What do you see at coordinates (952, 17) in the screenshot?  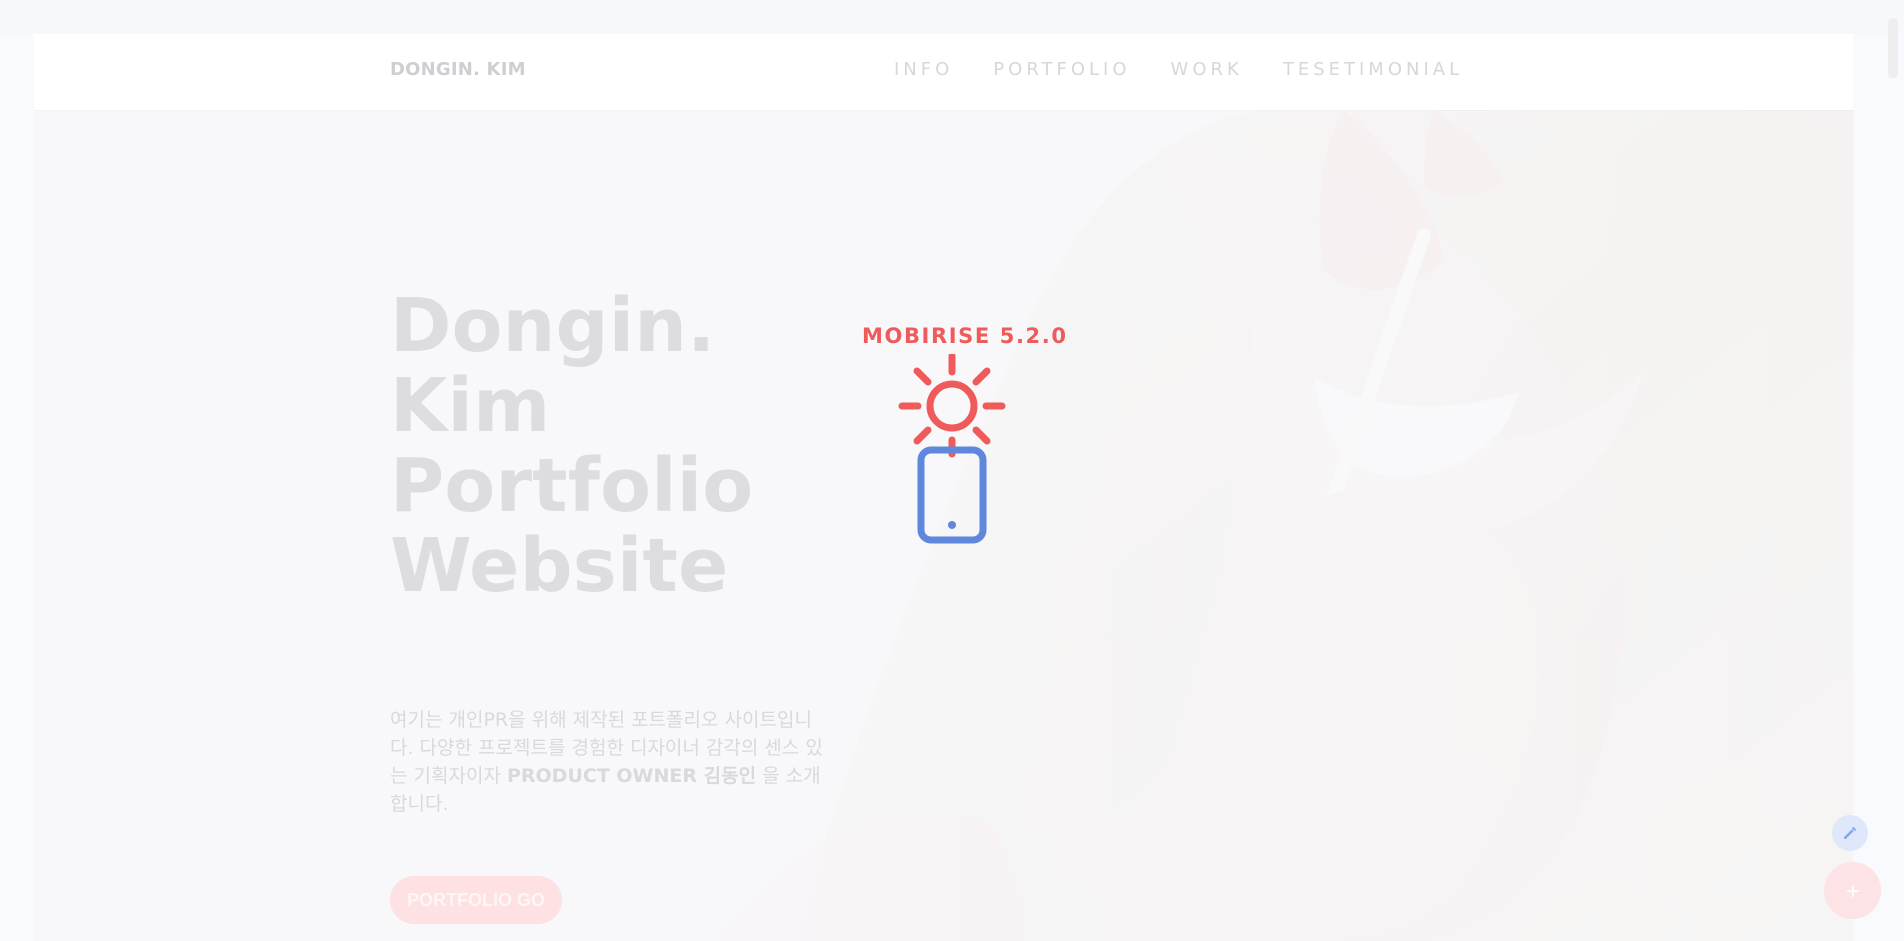 I see `top-strip` at bounding box center [952, 17].